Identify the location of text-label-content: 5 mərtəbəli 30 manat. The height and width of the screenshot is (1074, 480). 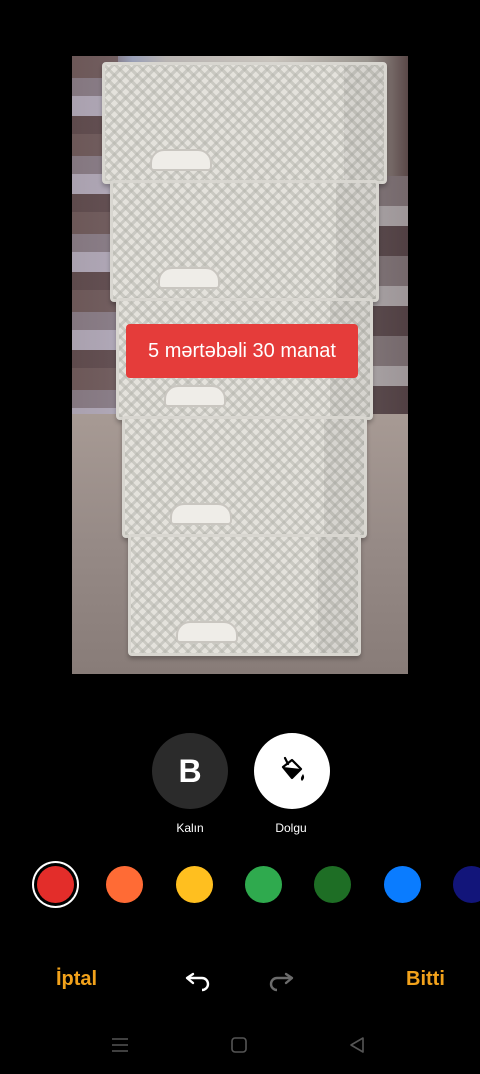
(242, 350).